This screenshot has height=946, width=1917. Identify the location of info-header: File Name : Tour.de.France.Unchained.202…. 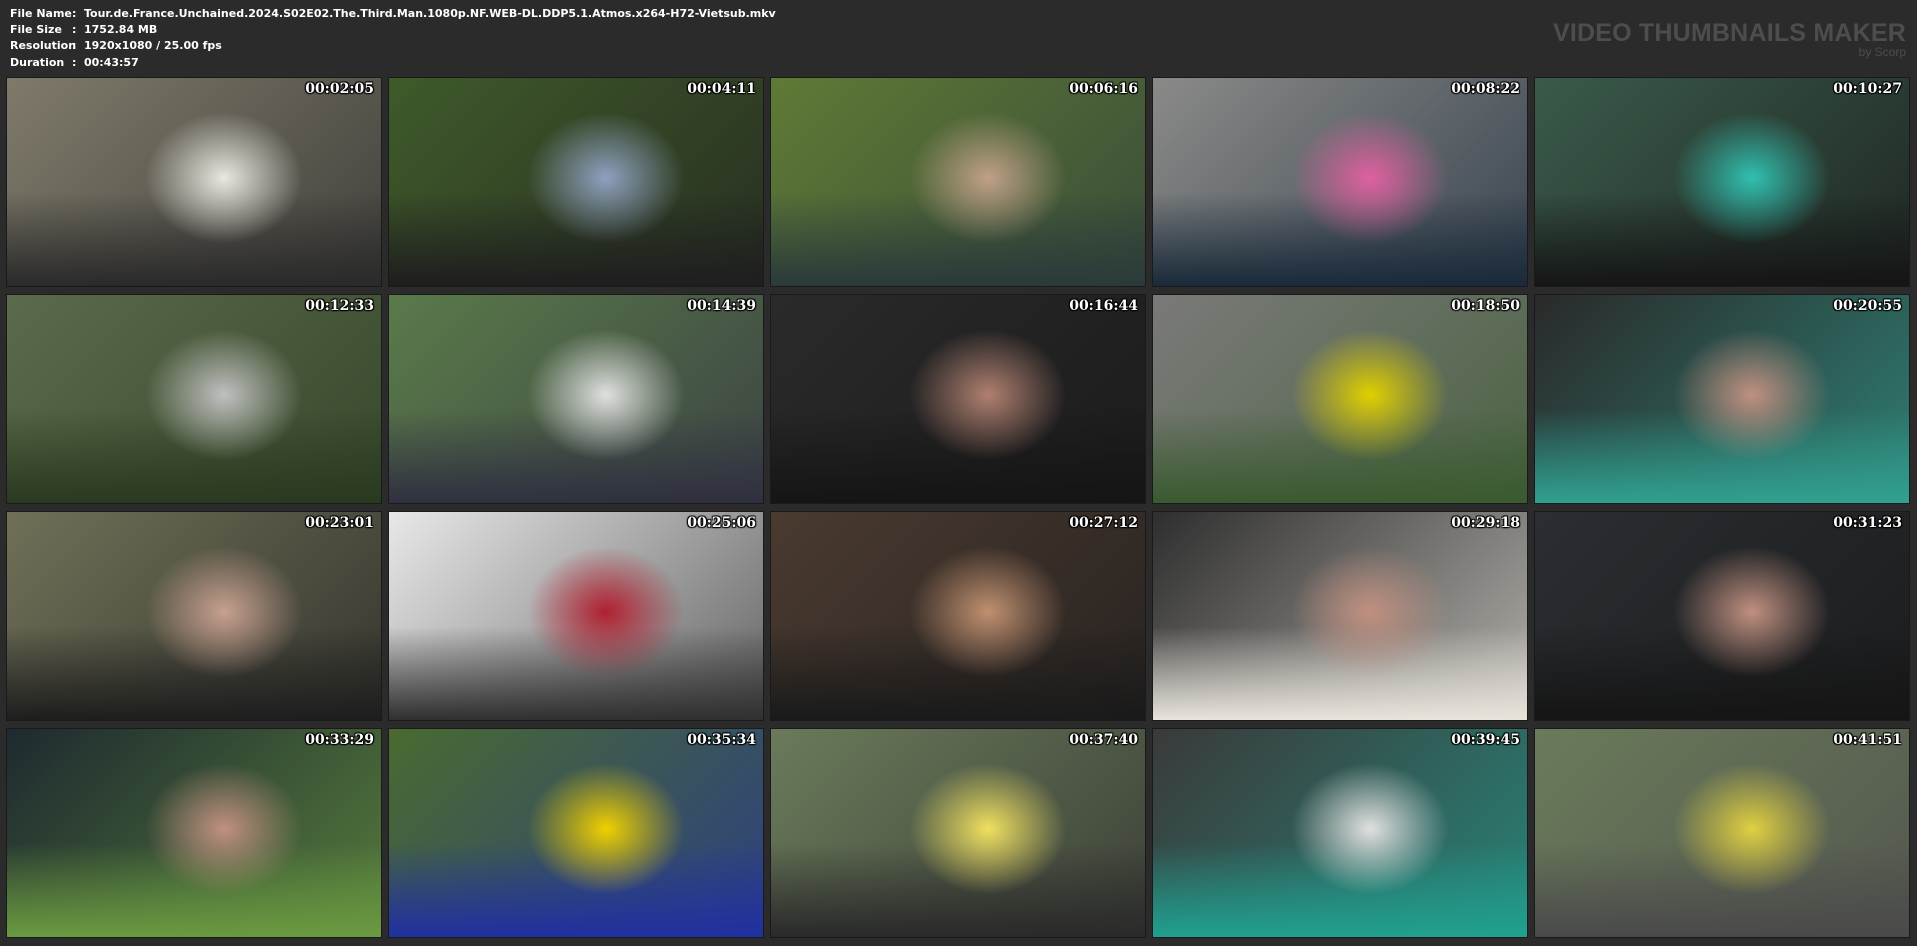
(958, 38).